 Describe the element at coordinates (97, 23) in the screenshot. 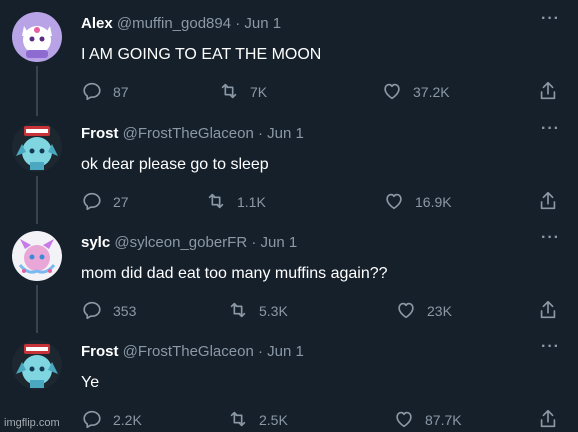

I see `display-name: Alex` at that location.